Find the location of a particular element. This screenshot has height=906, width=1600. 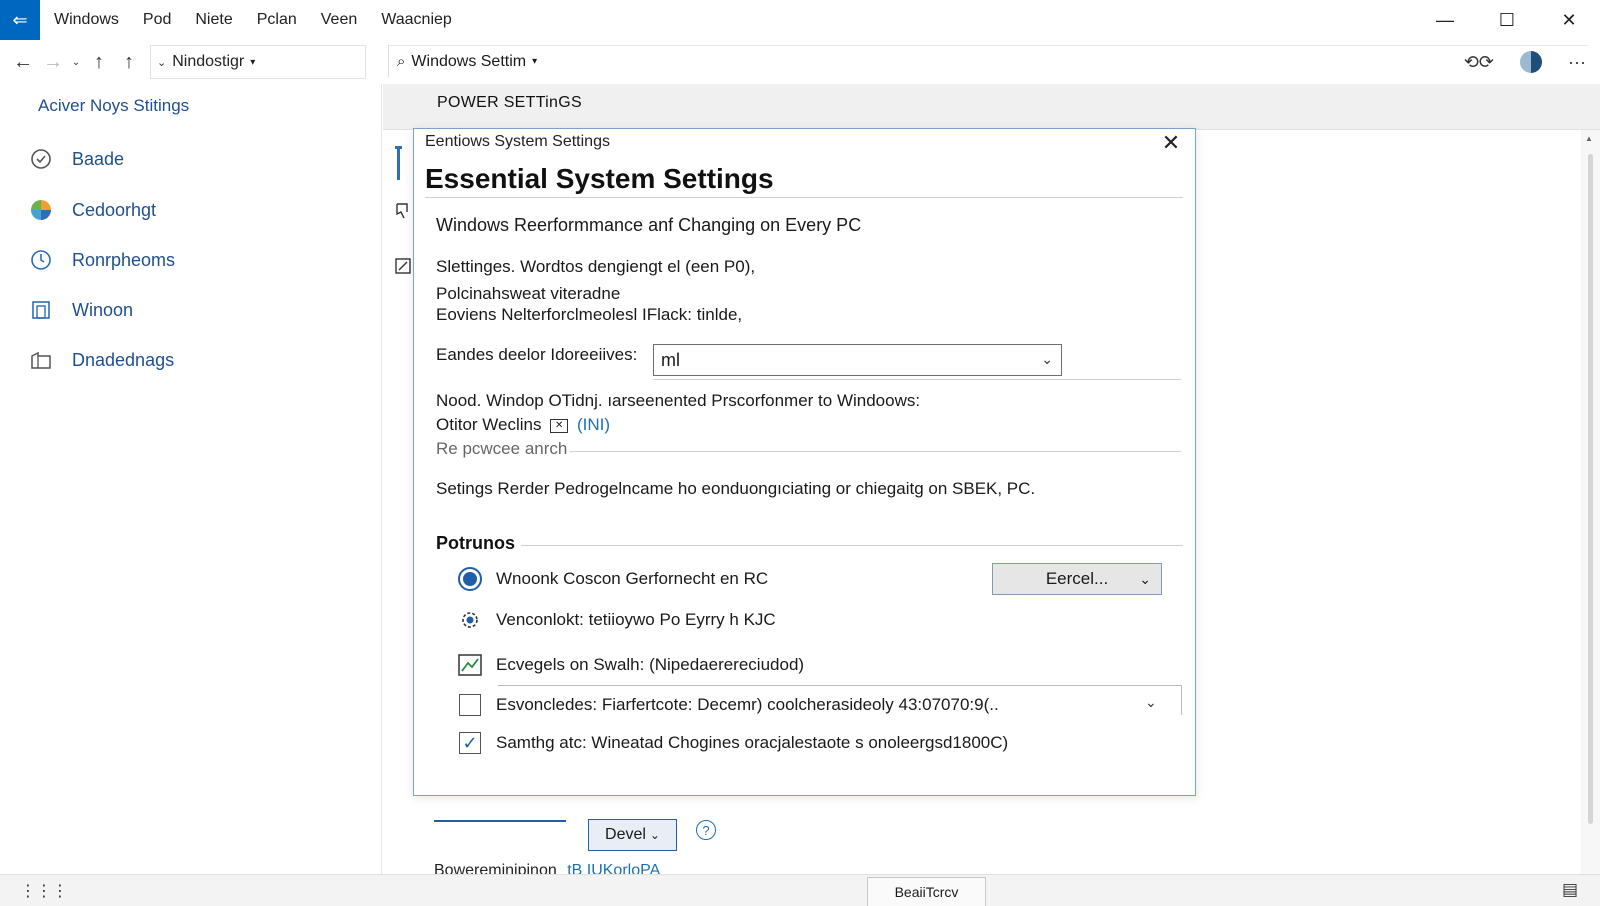

devel-button: Devel ⌄ is located at coordinates (632, 835).